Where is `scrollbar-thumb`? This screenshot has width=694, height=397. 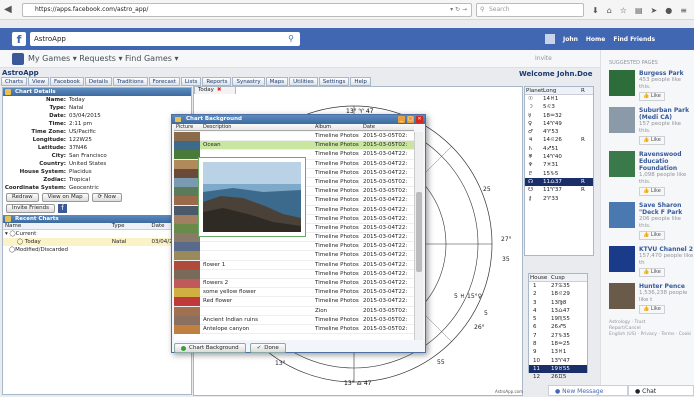 scrollbar-thumb is located at coordinates (419, 232).